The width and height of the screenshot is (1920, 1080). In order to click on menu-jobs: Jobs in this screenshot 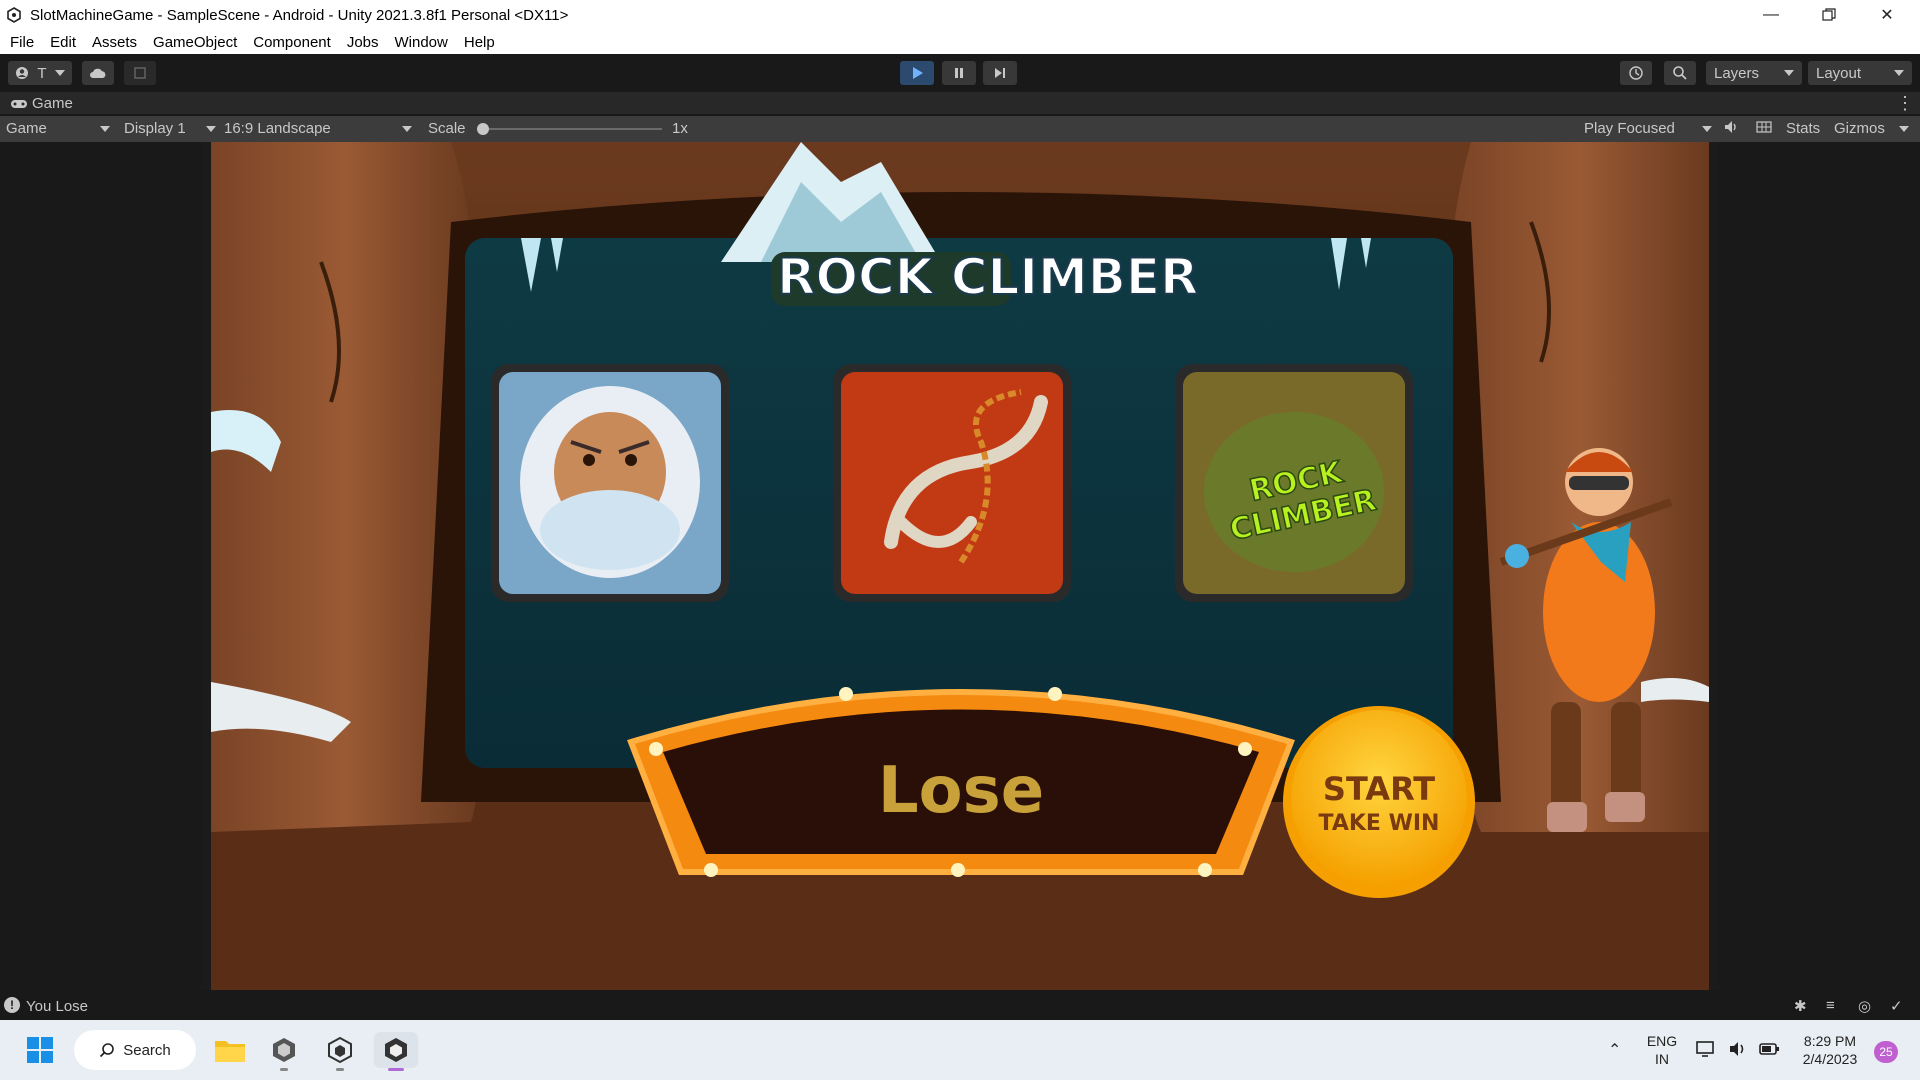, I will do `click(363, 42)`.